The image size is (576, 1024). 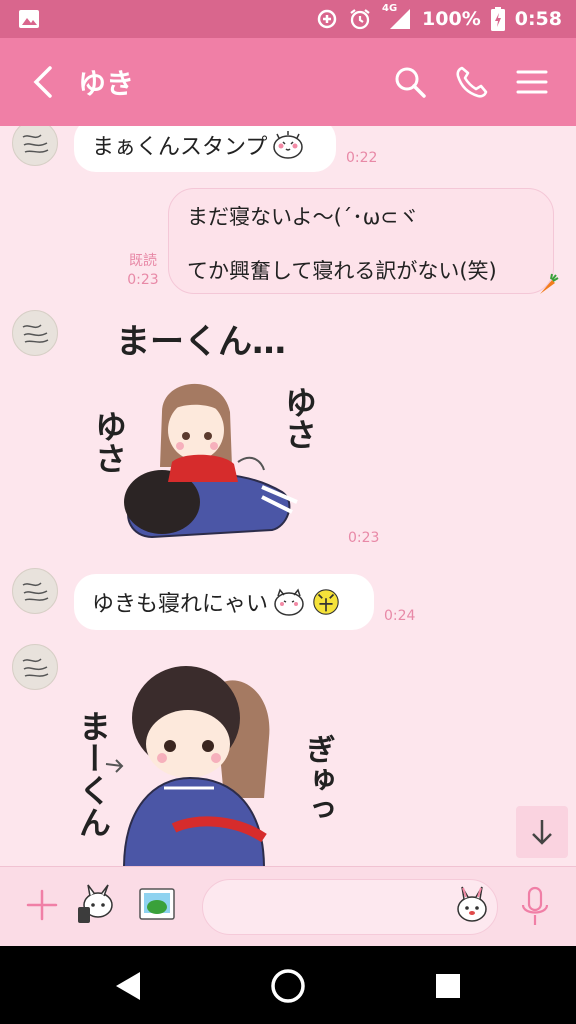 I want to click on message-text: まぁくんスタンプ, so click(x=180, y=147).